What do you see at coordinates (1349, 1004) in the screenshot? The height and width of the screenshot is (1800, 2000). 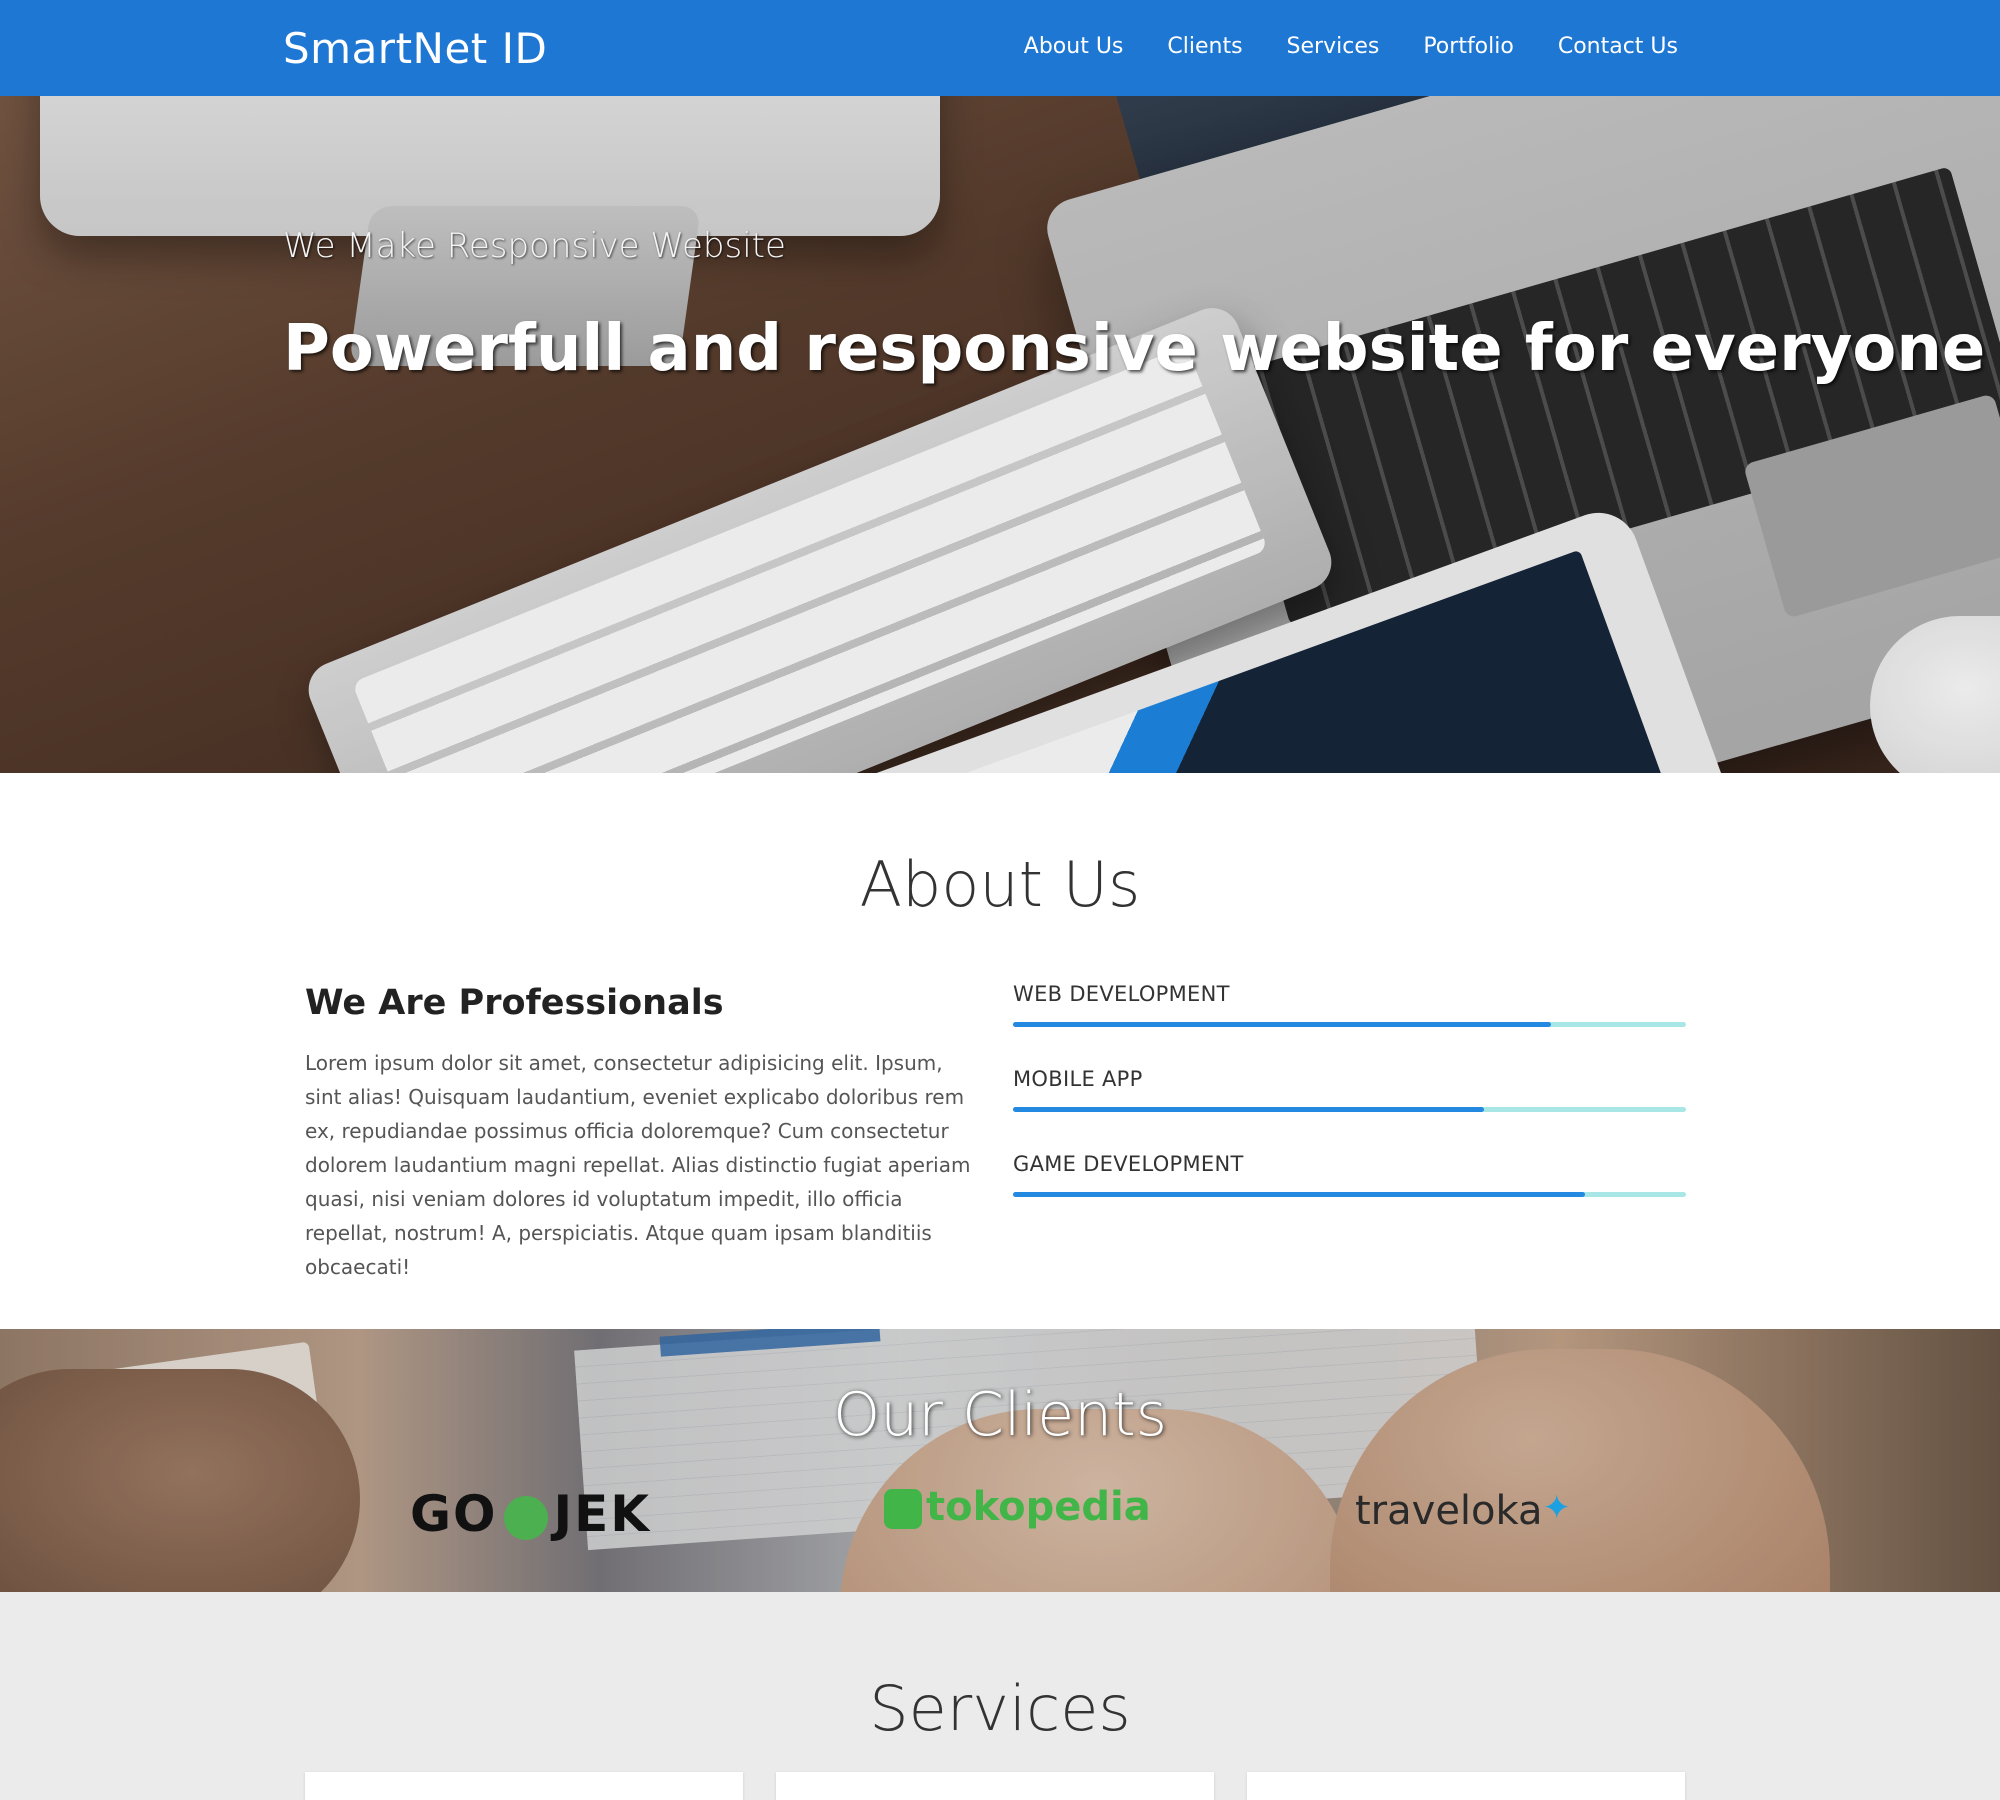 I see `skill-web-development: WEB DEVELOPMENT` at bounding box center [1349, 1004].